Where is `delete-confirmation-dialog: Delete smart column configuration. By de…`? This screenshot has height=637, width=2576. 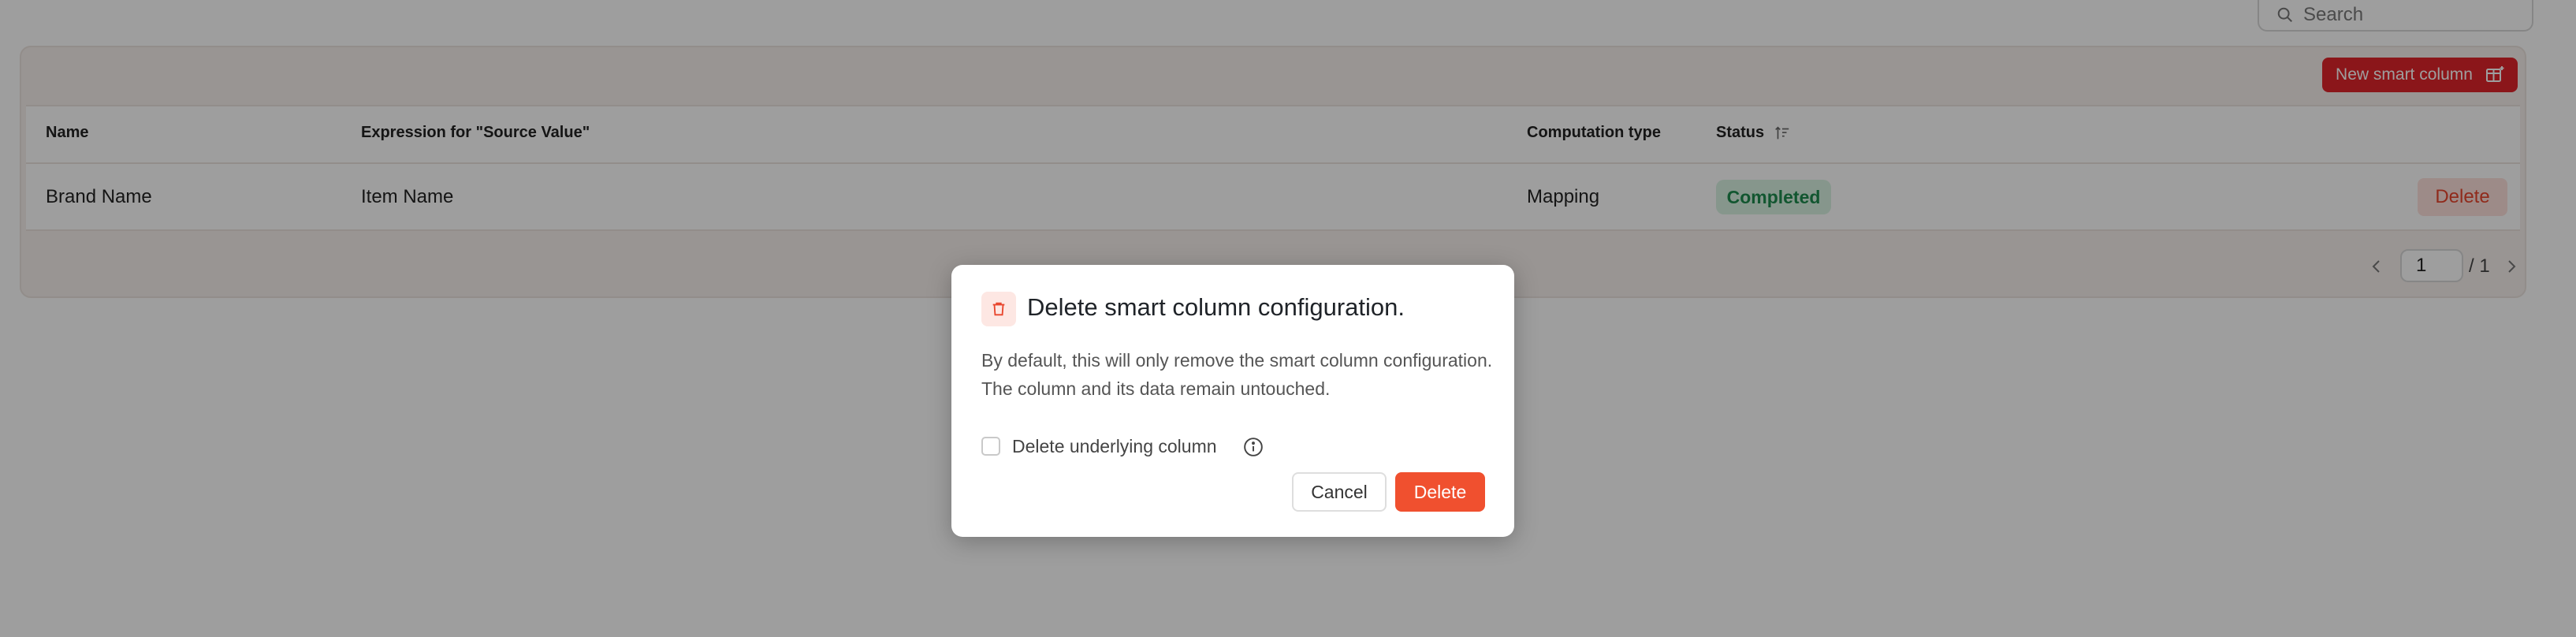 delete-confirmation-dialog: Delete smart column configuration. By de… is located at coordinates (1232, 401).